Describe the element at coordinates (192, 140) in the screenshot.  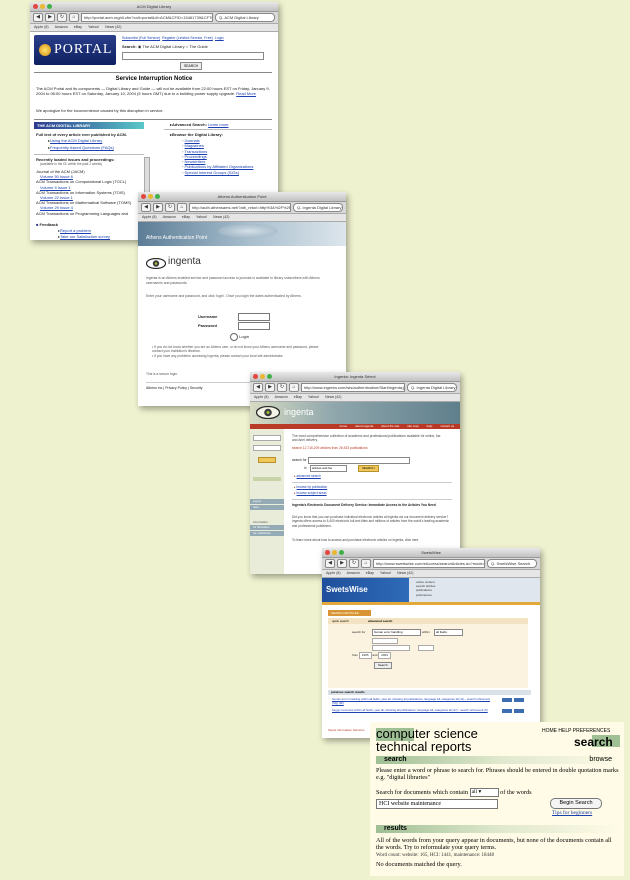
I see `link-text: Journals` at that location.